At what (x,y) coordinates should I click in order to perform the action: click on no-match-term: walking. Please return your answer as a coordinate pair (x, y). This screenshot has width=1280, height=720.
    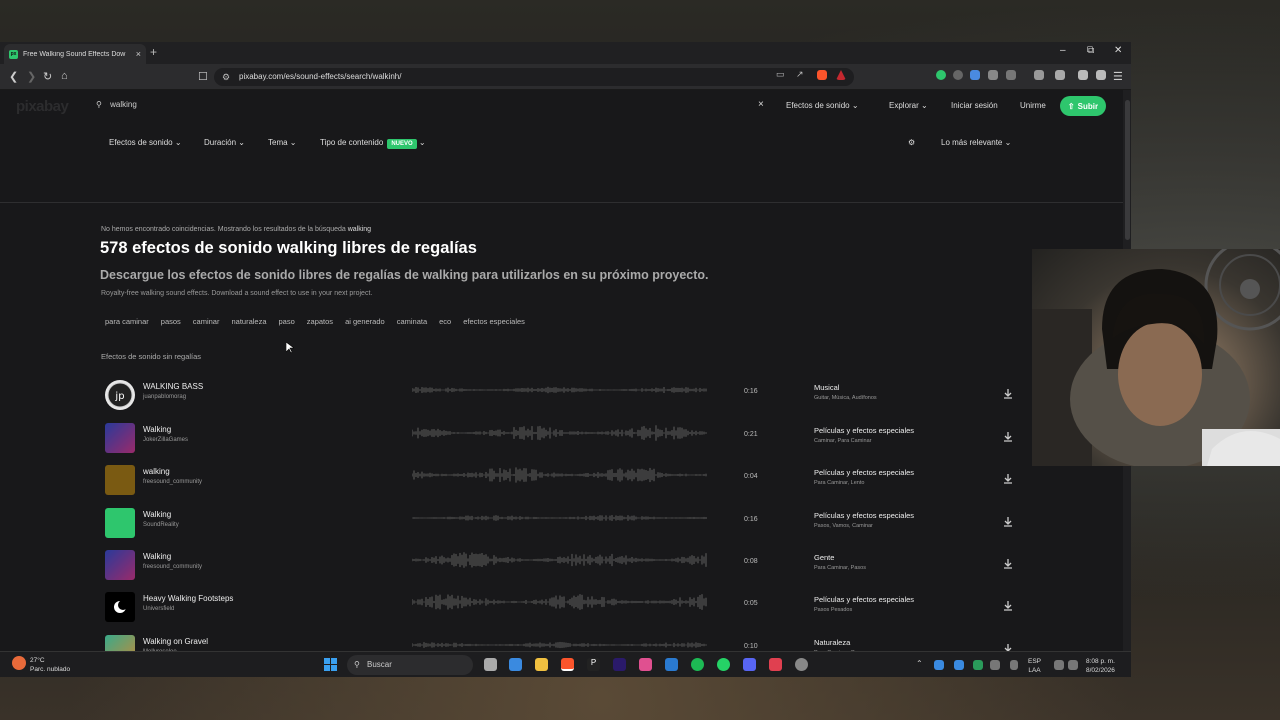
    Looking at the image, I should click on (359, 229).